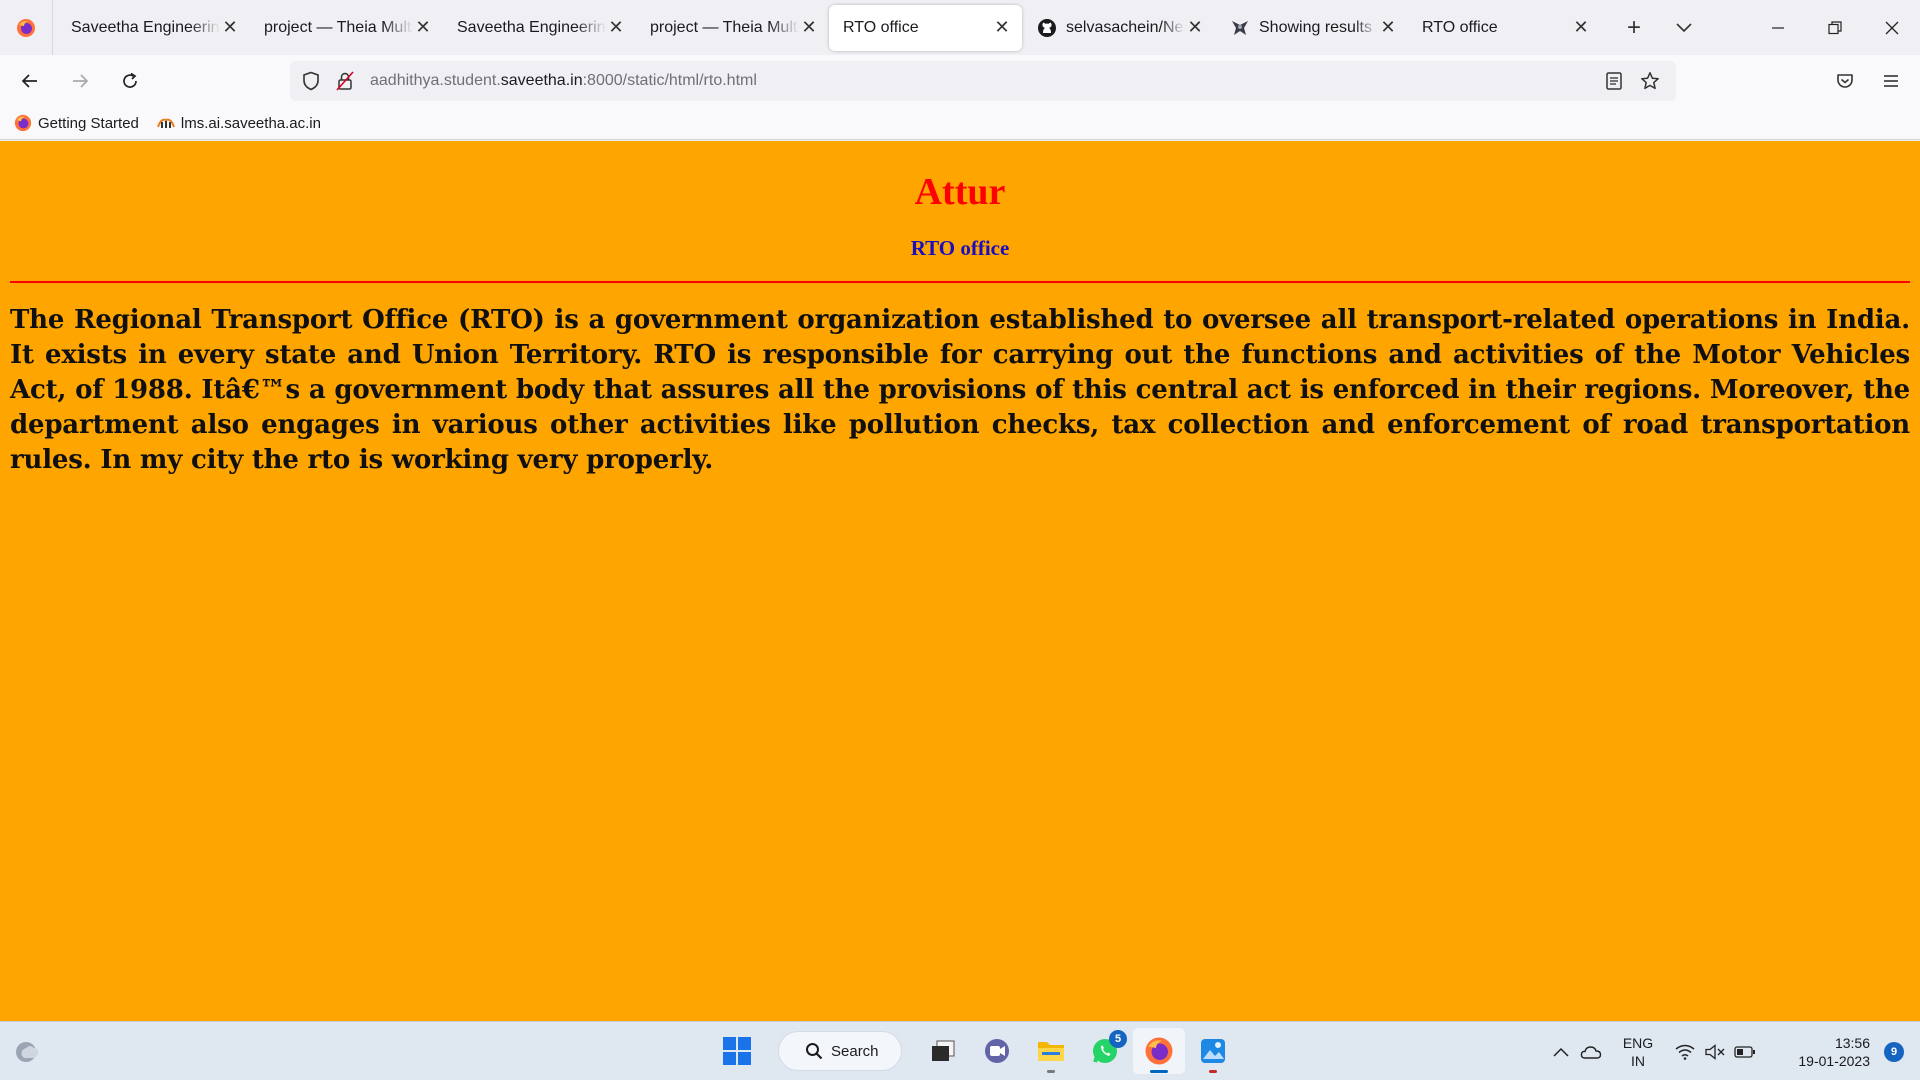 The width and height of the screenshot is (1920, 1080). Describe the element at coordinates (88, 123) in the screenshot. I see `bookmark-label: Getting Started` at that location.